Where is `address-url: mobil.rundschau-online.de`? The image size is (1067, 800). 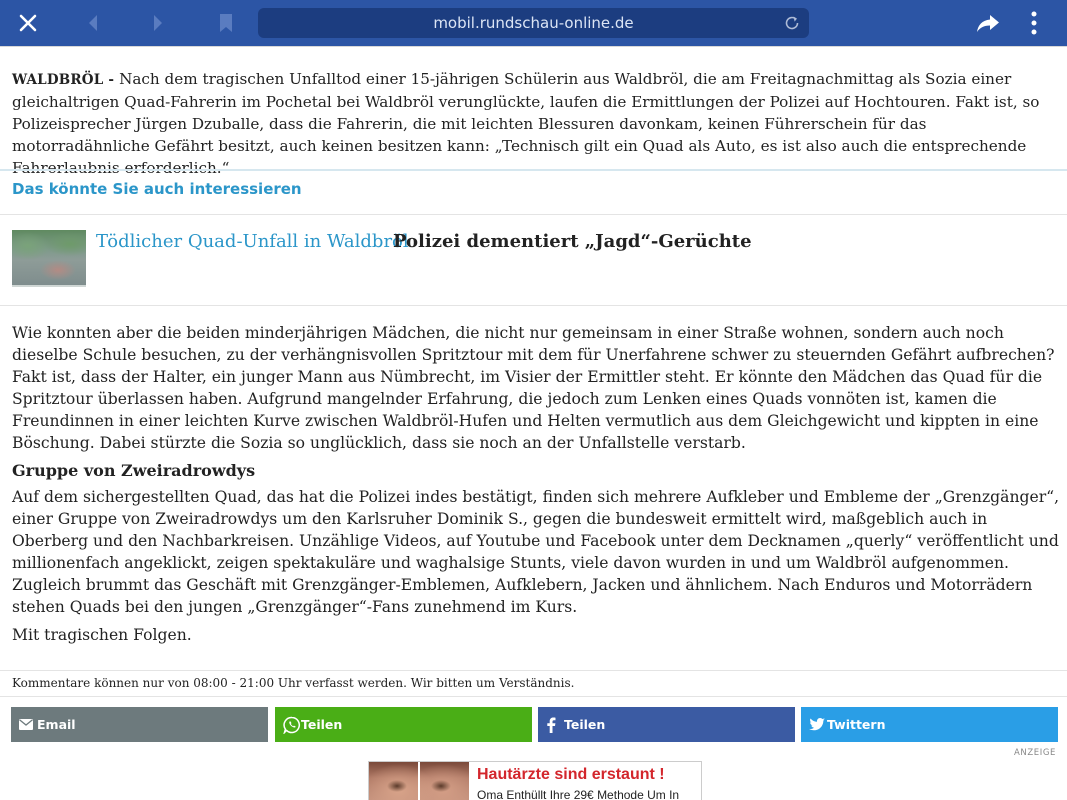 address-url: mobil.rundschau-online.de is located at coordinates (533, 23).